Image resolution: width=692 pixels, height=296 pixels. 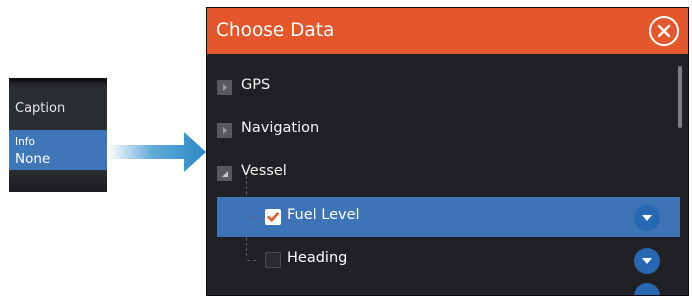 What do you see at coordinates (317, 258) in the screenshot?
I see `tree-item-label: Heading` at bounding box center [317, 258].